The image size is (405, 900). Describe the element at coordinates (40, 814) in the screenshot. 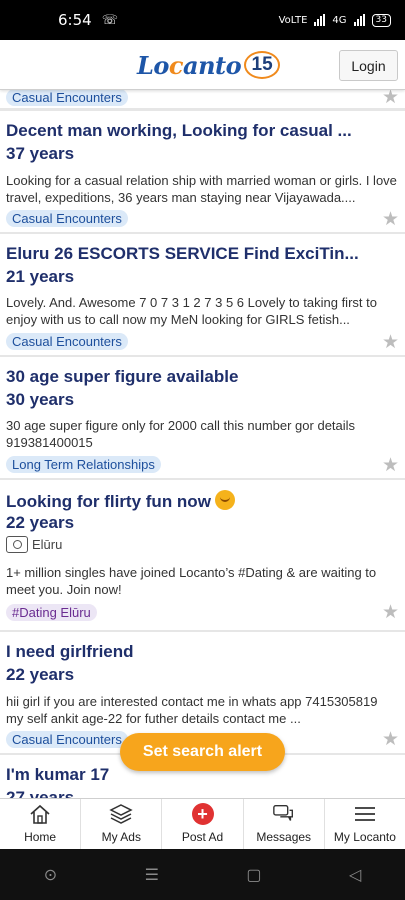

I see `home-icon` at that location.